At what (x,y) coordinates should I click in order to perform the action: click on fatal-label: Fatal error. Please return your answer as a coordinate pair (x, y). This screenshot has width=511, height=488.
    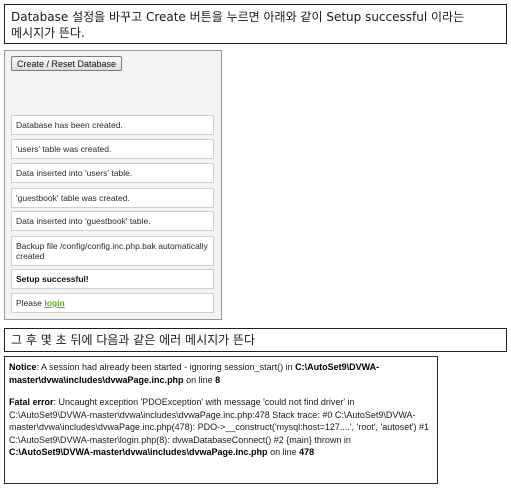
    Looking at the image, I should click on (31, 402).